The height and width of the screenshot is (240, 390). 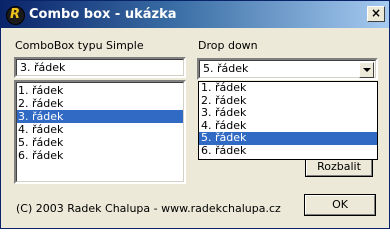 I want to click on ok-button: OK, so click(x=340, y=205).